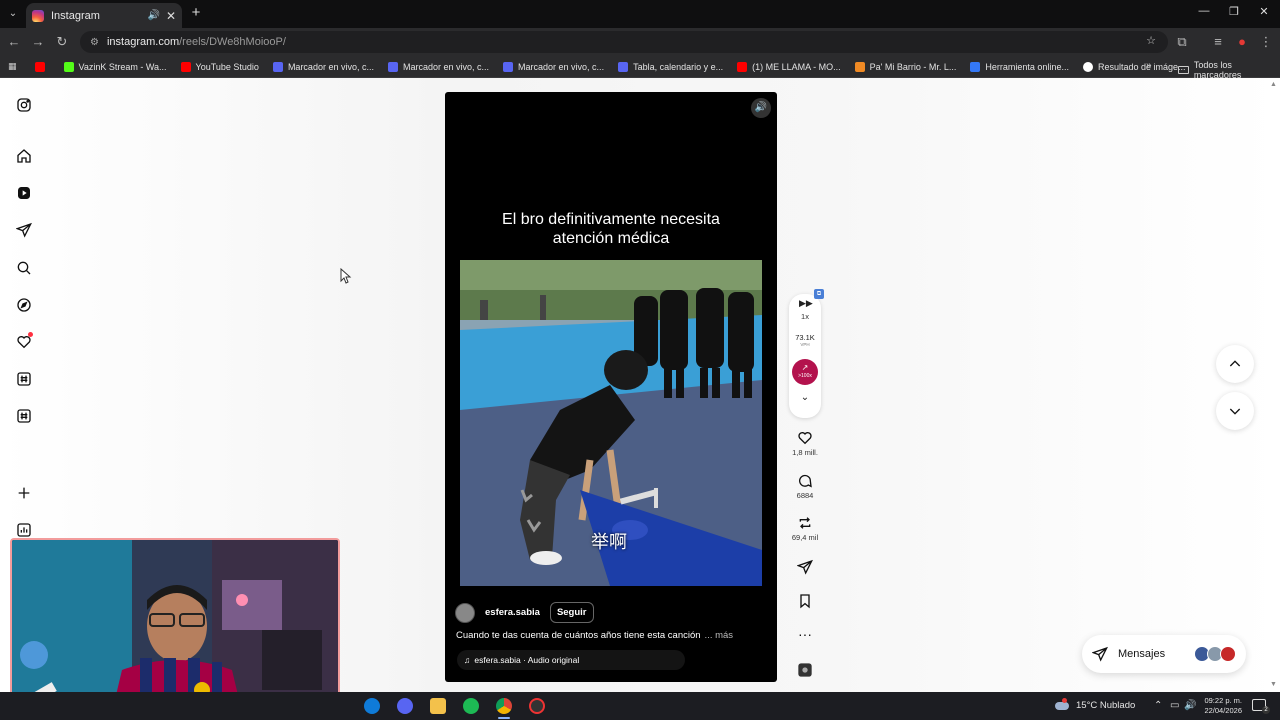 The width and height of the screenshot is (1280, 720). I want to click on network-icon: ▭, so click(1174, 705).